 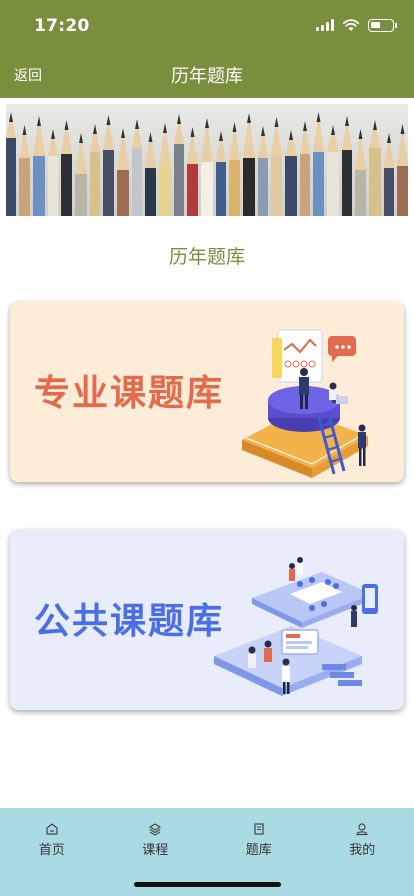 What do you see at coordinates (258, 850) in the screenshot?
I see `tab-question-bank-label: 题库` at bounding box center [258, 850].